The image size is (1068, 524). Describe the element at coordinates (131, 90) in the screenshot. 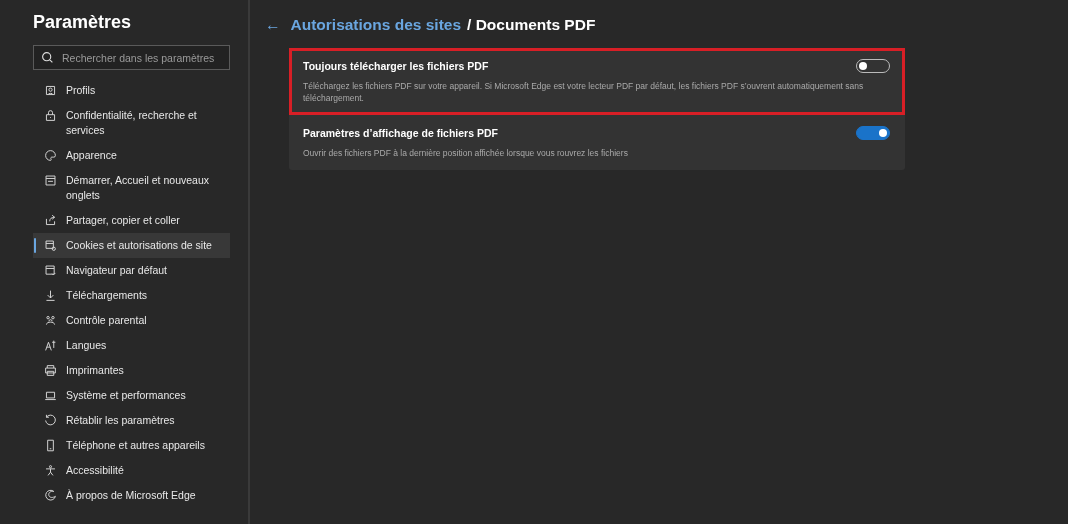

I see `sidebar-item: Profils` at that location.